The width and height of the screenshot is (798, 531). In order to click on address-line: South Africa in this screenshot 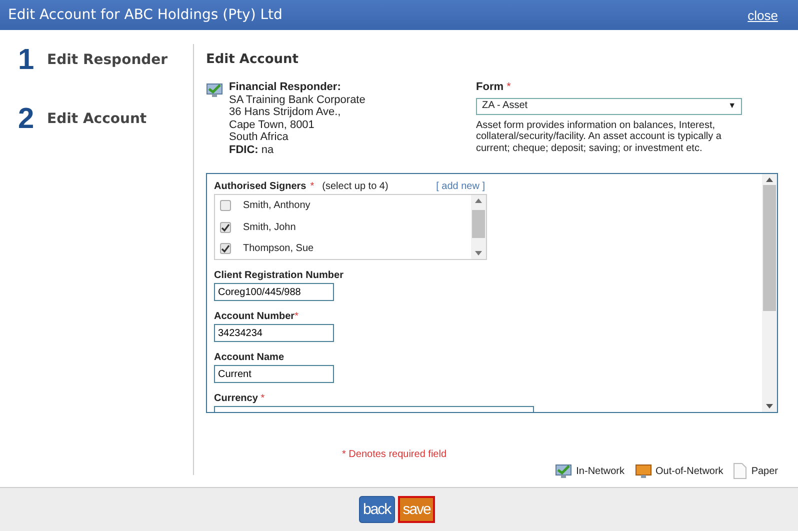, I will do `click(259, 137)`.